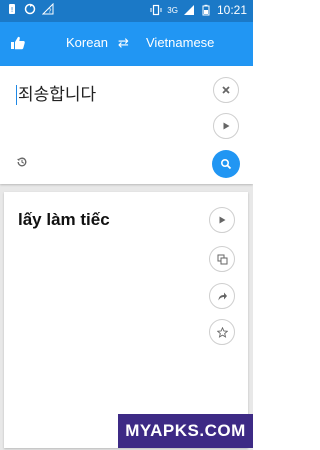  I want to click on app-bar: Korean ⇄ Vietnamese, so click(126, 44).